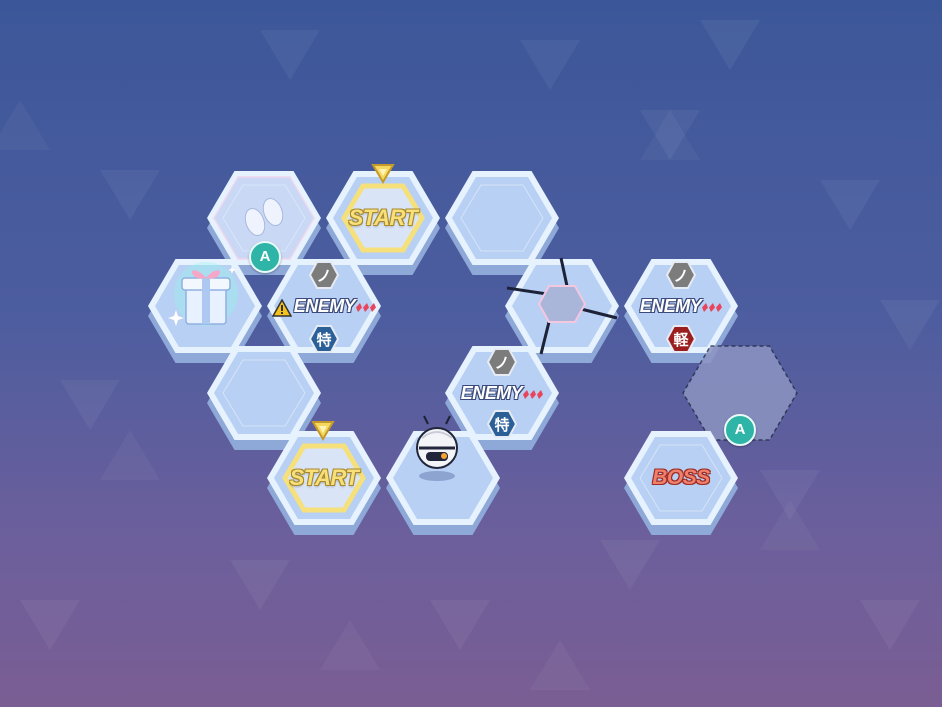 The height and width of the screenshot is (707, 942). Describe the element at coordinates (281, 307) in the screenshot. I see `warning-icon` at that location.